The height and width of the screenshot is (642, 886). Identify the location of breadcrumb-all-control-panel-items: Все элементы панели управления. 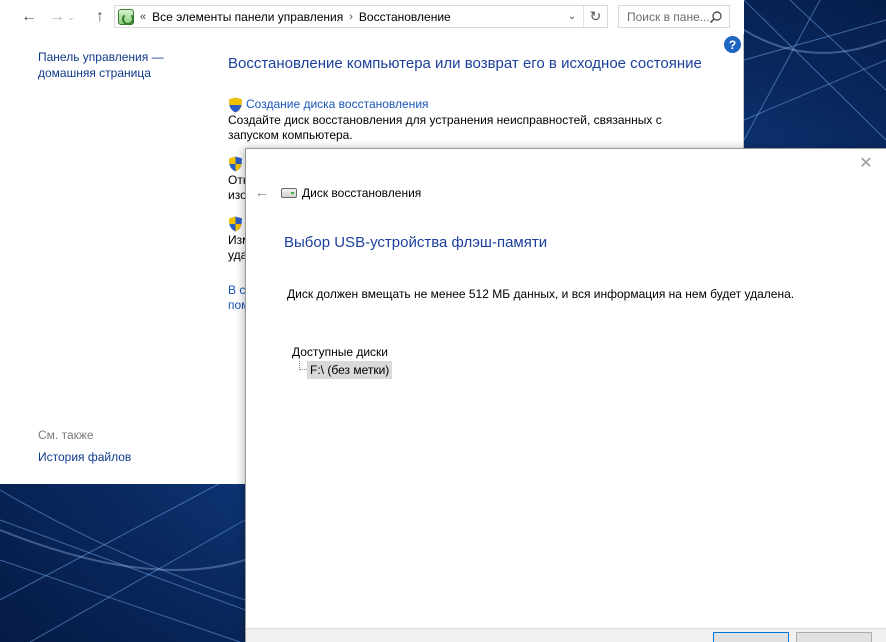
(247, 17).